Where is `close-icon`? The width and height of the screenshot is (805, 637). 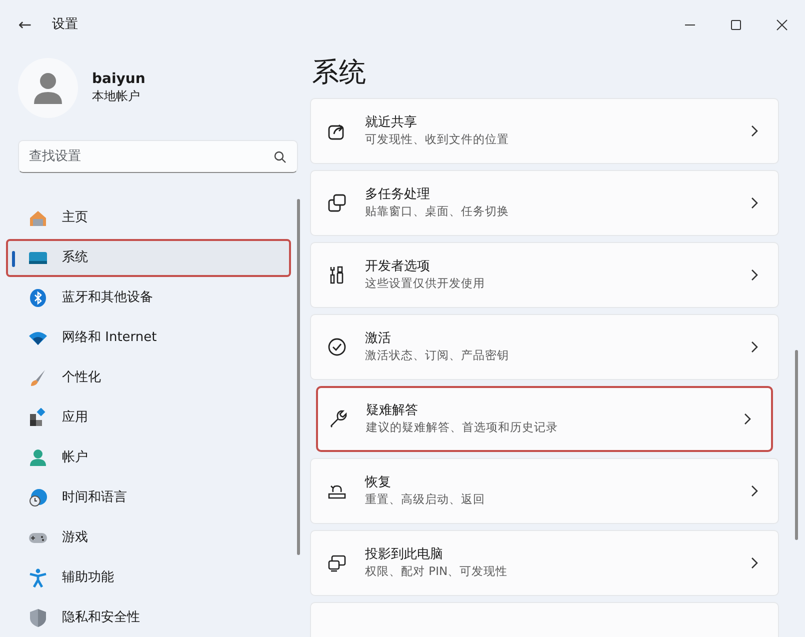
close-icon is located at coordinates (782, 25).